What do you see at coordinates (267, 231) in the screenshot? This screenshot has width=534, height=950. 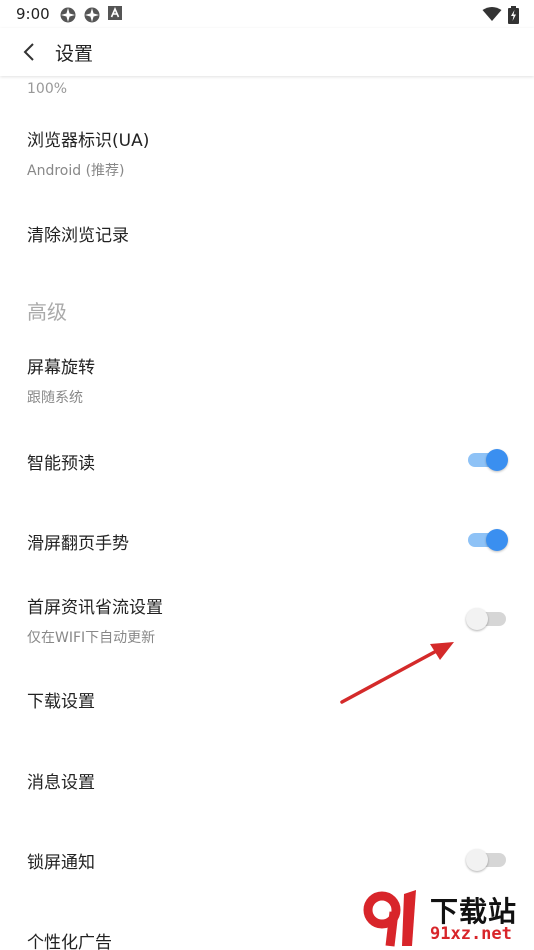 I see `setting-clear-history: 清除浏览记录` at bounding box center [267, 231].